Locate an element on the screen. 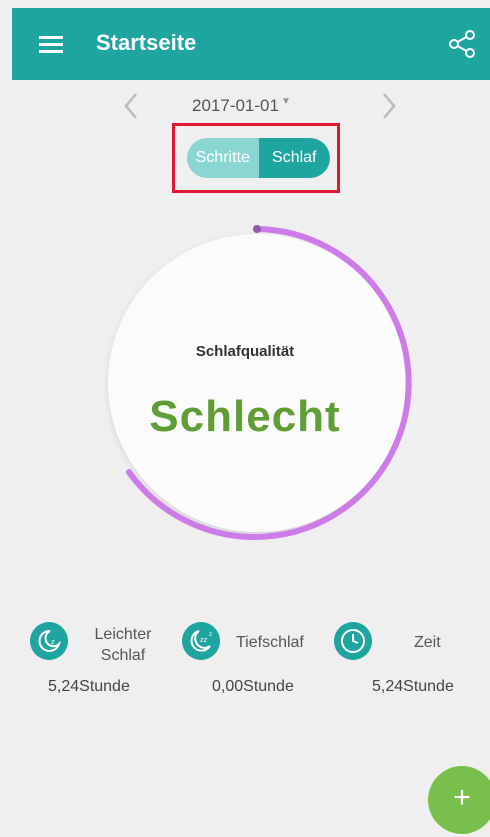 This screenshot has height=837, width=490. stat-label: Tiefschlaf is located at coordinates (270, 642).